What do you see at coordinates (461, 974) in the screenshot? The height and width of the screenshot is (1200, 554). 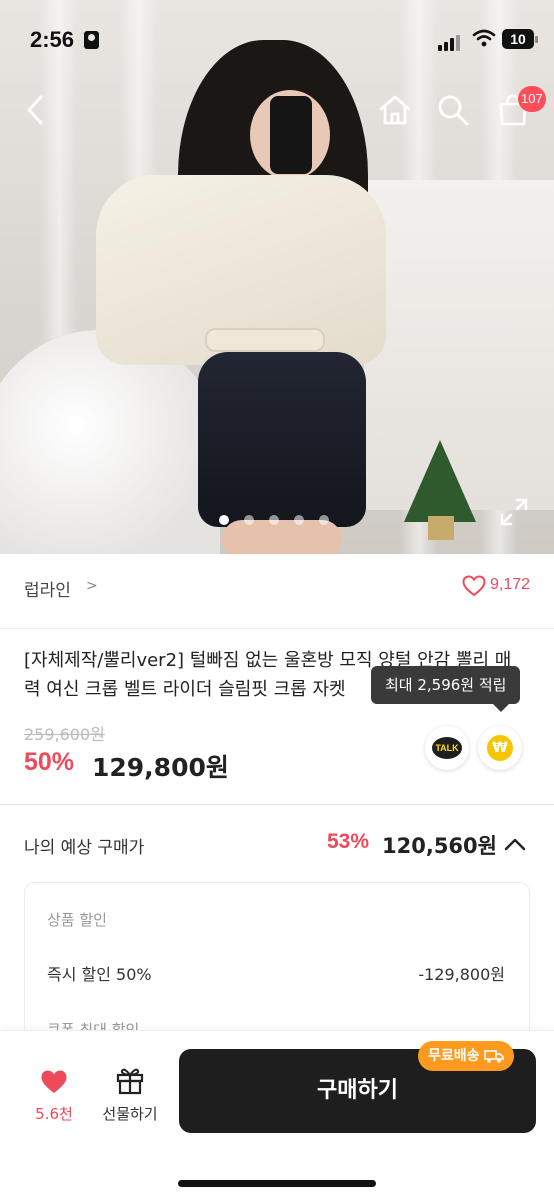 I see `instant-discount-value: -129,800원` at bounding box center [461, 974].